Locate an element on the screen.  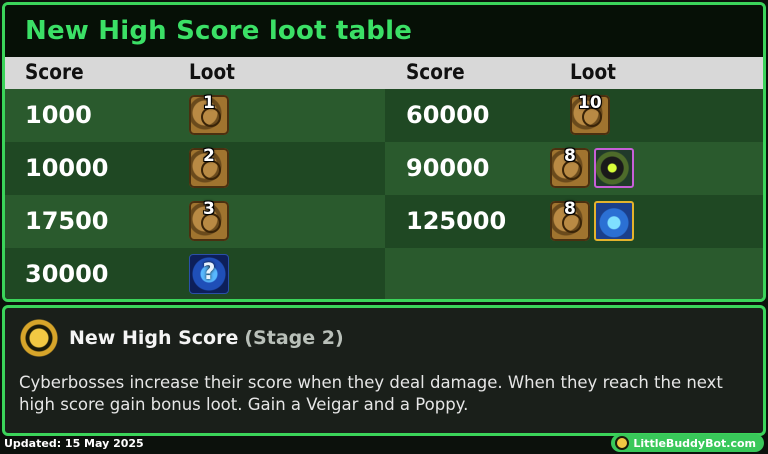
mystery-orb-icon: ? is located at coordinates (209, 274).